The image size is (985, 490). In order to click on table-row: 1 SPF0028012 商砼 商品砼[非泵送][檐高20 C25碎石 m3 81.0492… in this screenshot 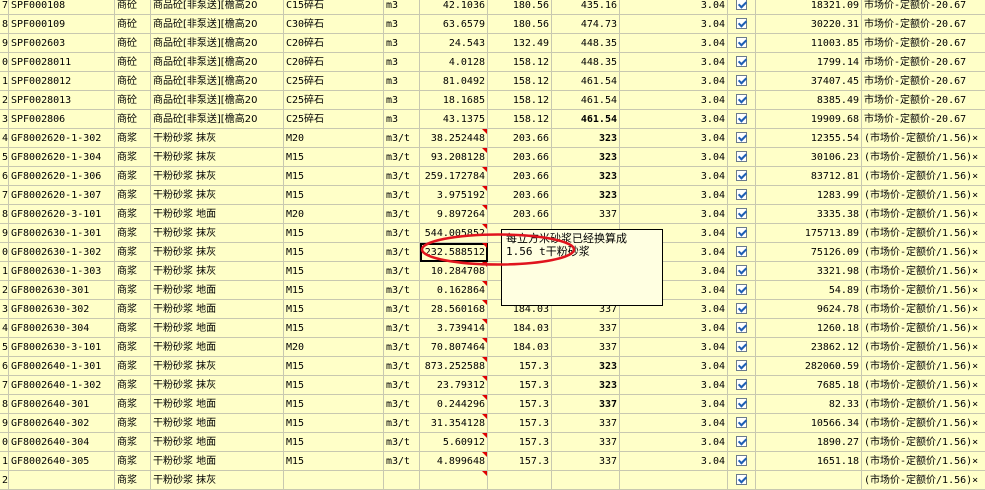, I will do `click(492, 81)`.